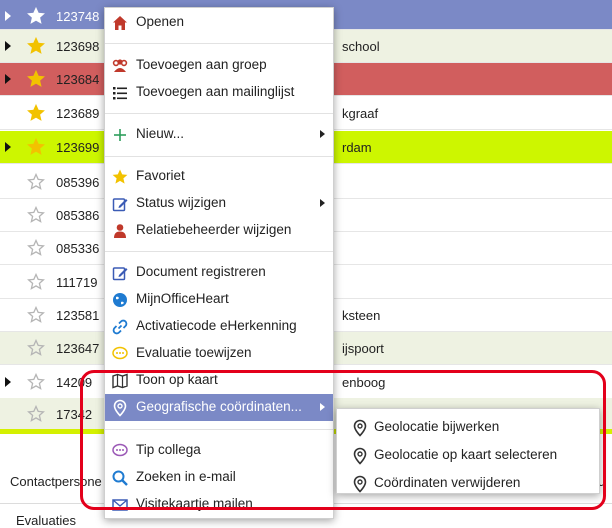 The height and width of the screenshot is (528, 612). What do you see at coordinates (120, 354) in the screenshot?
I see `comment-icon` at bounding box center [120, 354].